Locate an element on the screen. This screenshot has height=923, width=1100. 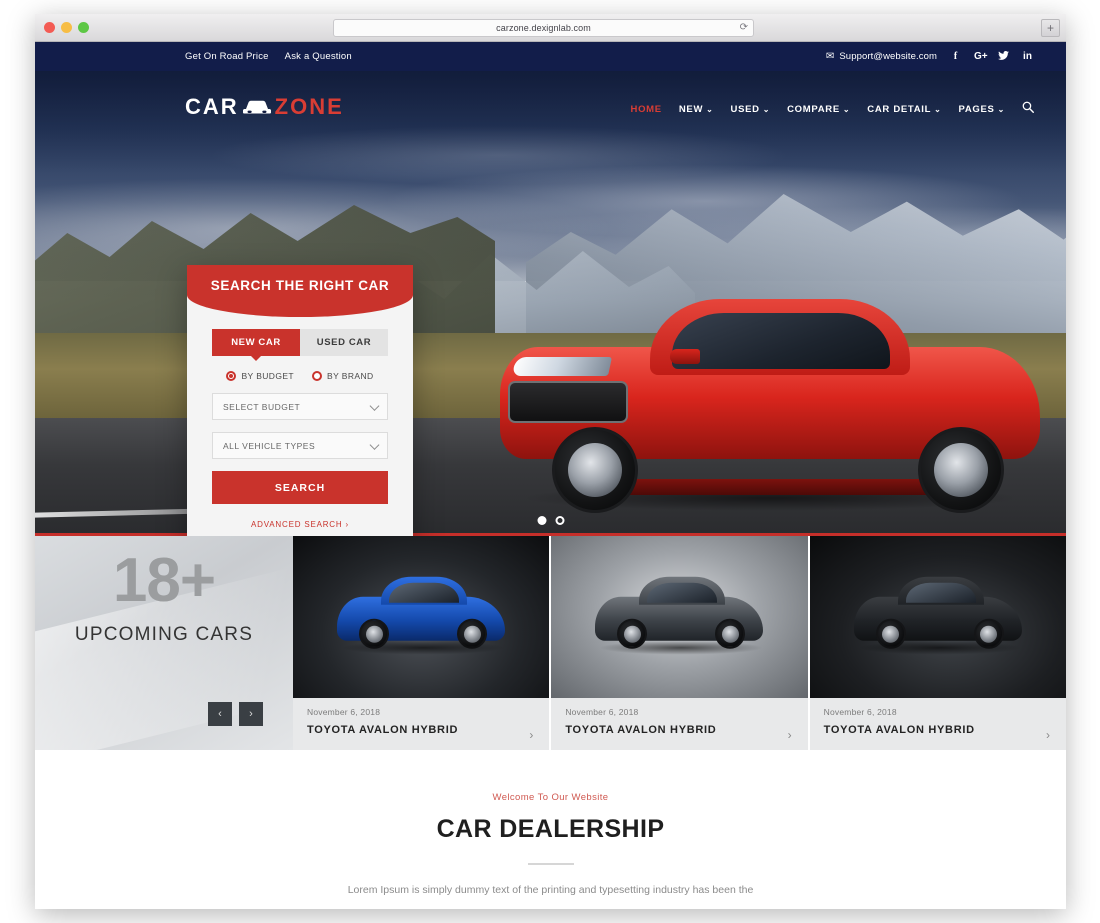
nav-item-used: USED ⌄ is located at coordinates (751, 109).